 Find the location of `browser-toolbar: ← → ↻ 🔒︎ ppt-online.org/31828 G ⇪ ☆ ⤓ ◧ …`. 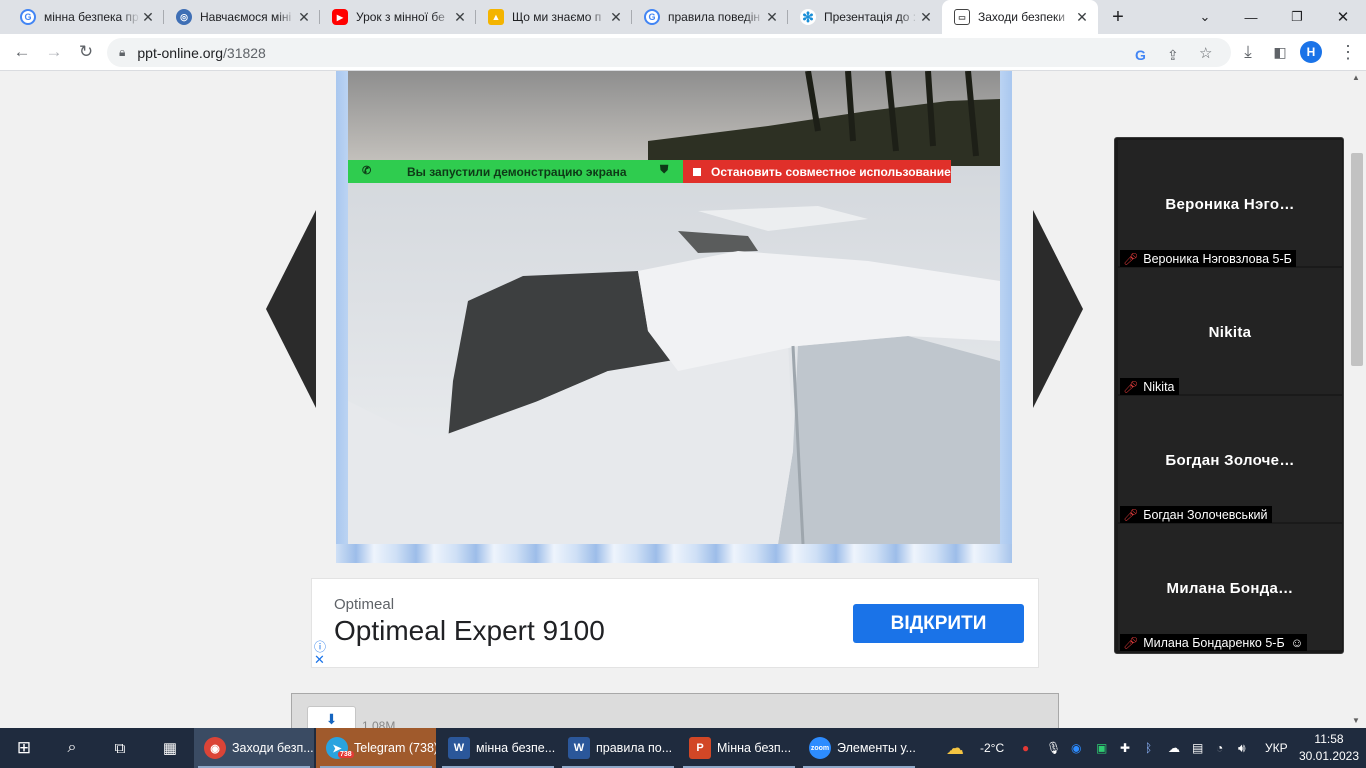

browser-toolbar: ← → ↻ 🔒︎ ppt-online.org/31828 G ⇪ ☆ ⤓ ◧ … is located at coordinates (683, 52).